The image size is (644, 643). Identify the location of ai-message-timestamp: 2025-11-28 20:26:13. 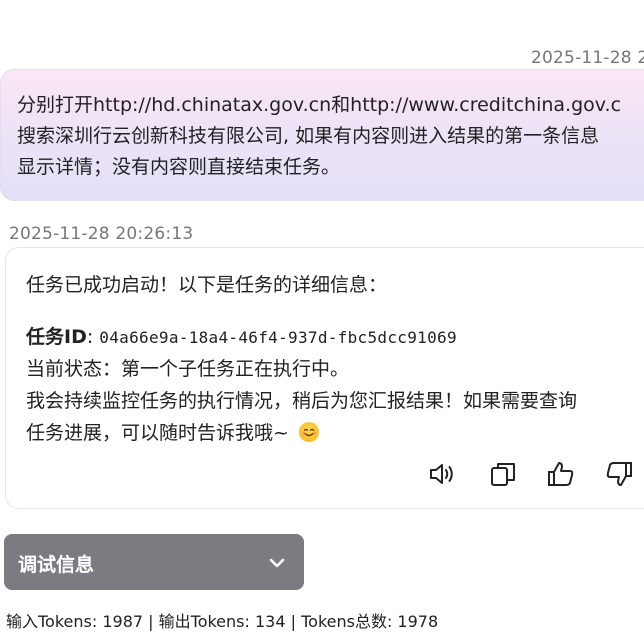
(101, 234).